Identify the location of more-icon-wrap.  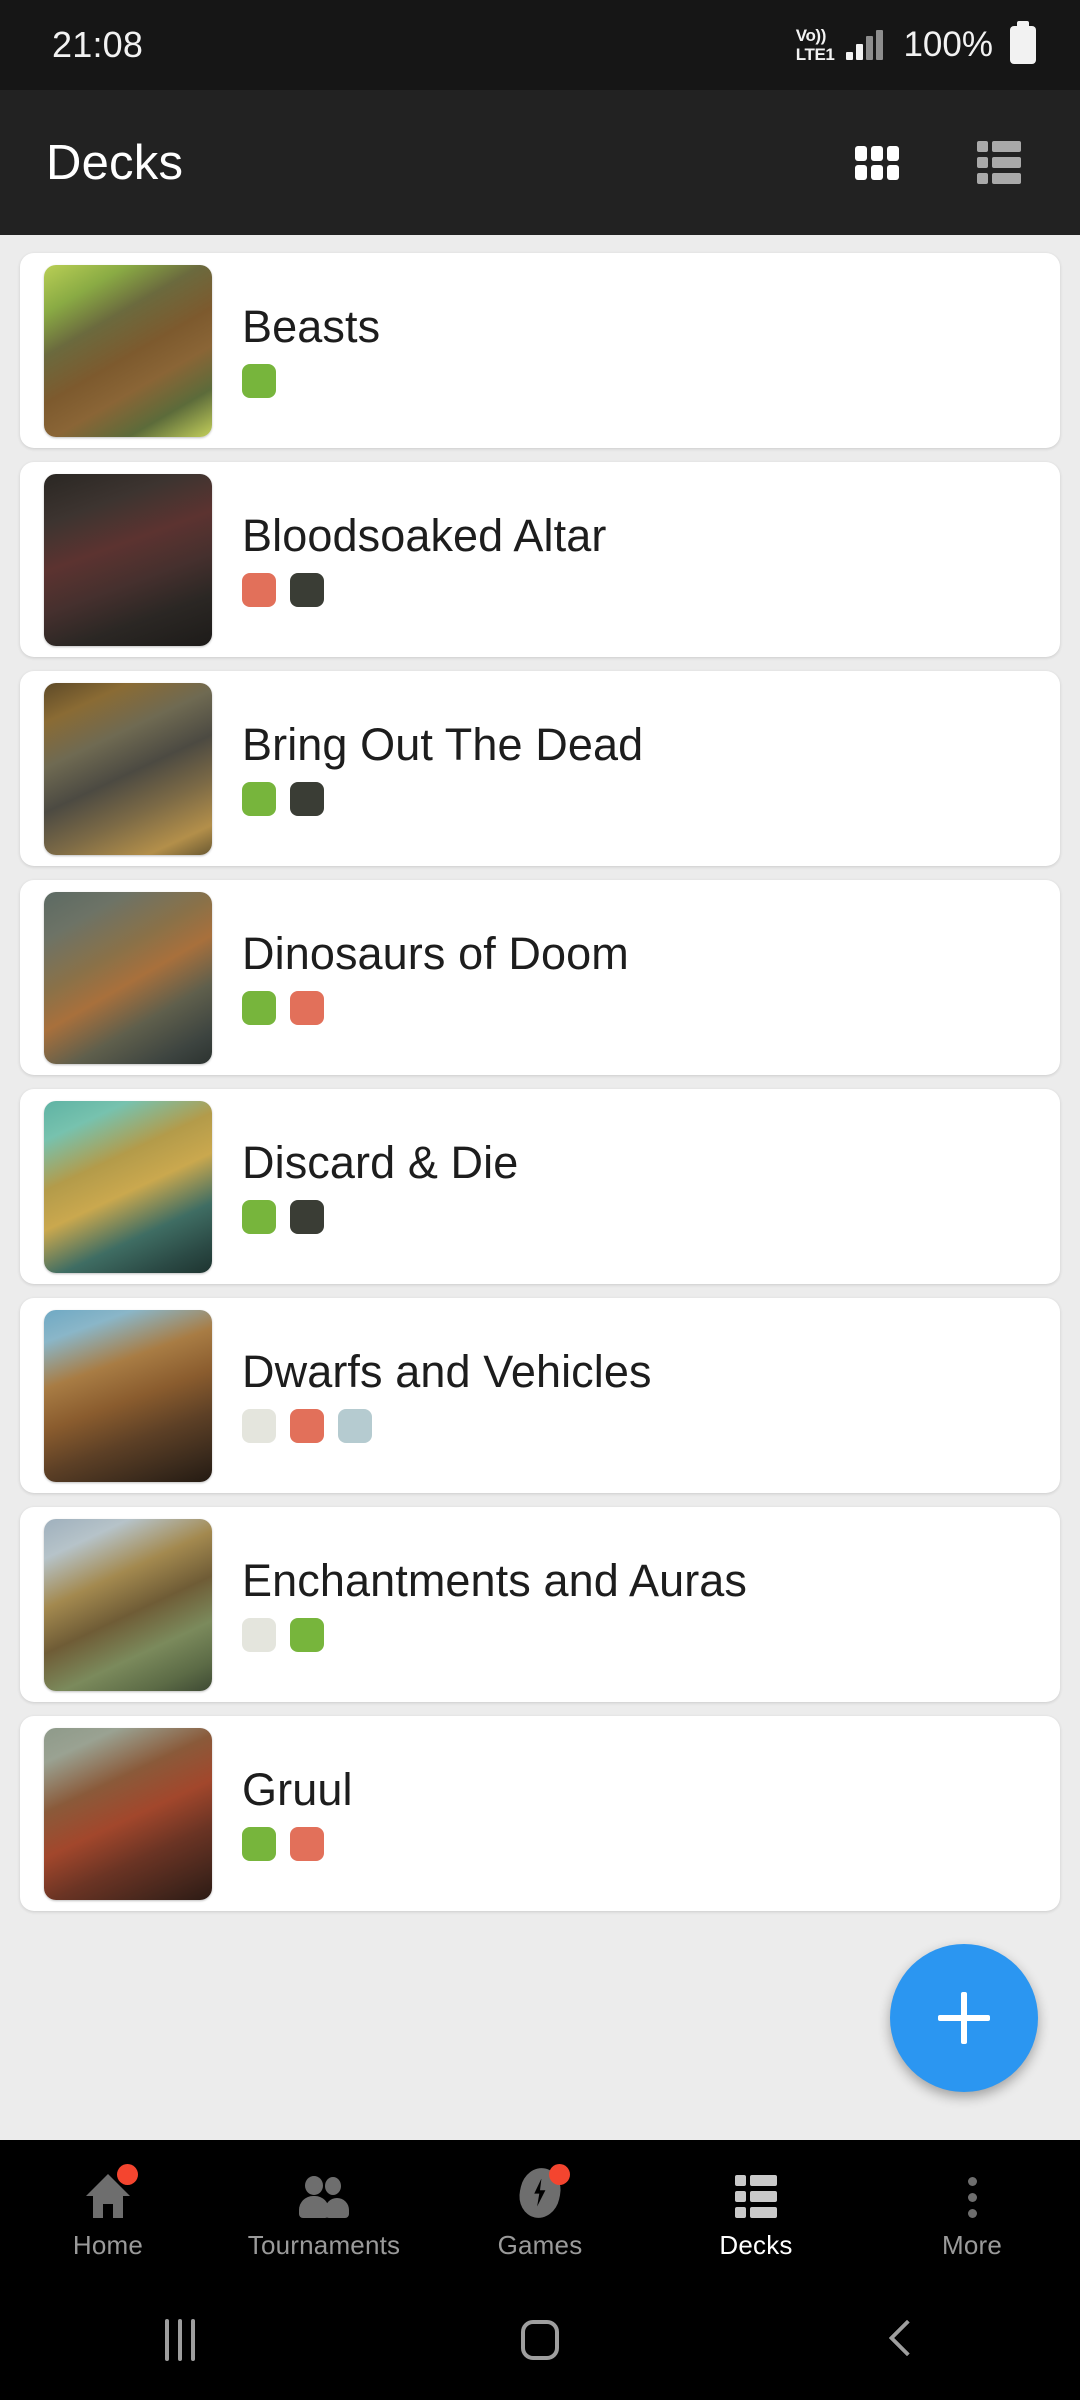
(972, 2192).